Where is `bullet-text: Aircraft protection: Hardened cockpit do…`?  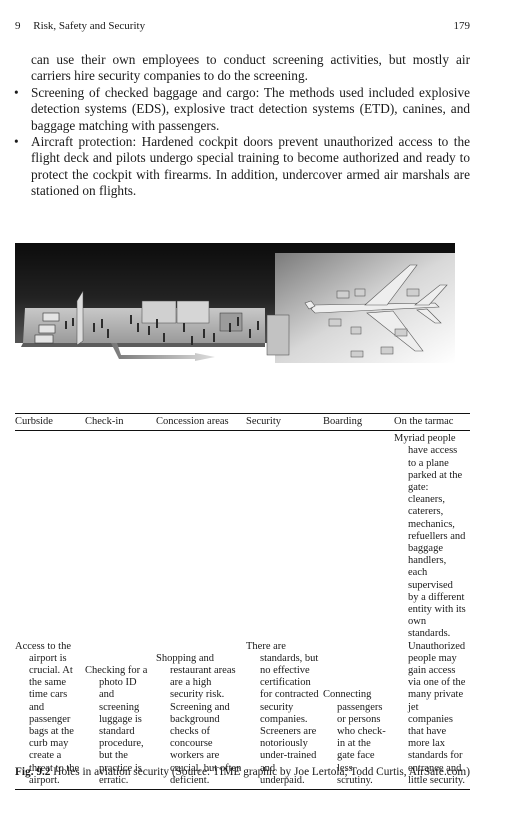
bullet-text: Aircraft protection: Hardened cockpit do… is located at coordinates (250, 166).